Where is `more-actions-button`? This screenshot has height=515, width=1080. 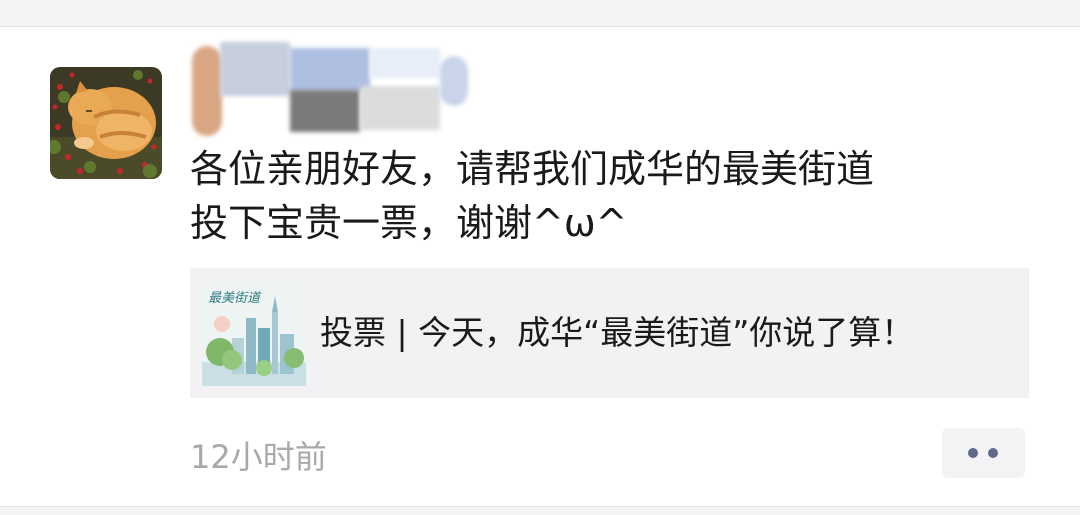 more-actions-button is located at coordinates (983, 453).